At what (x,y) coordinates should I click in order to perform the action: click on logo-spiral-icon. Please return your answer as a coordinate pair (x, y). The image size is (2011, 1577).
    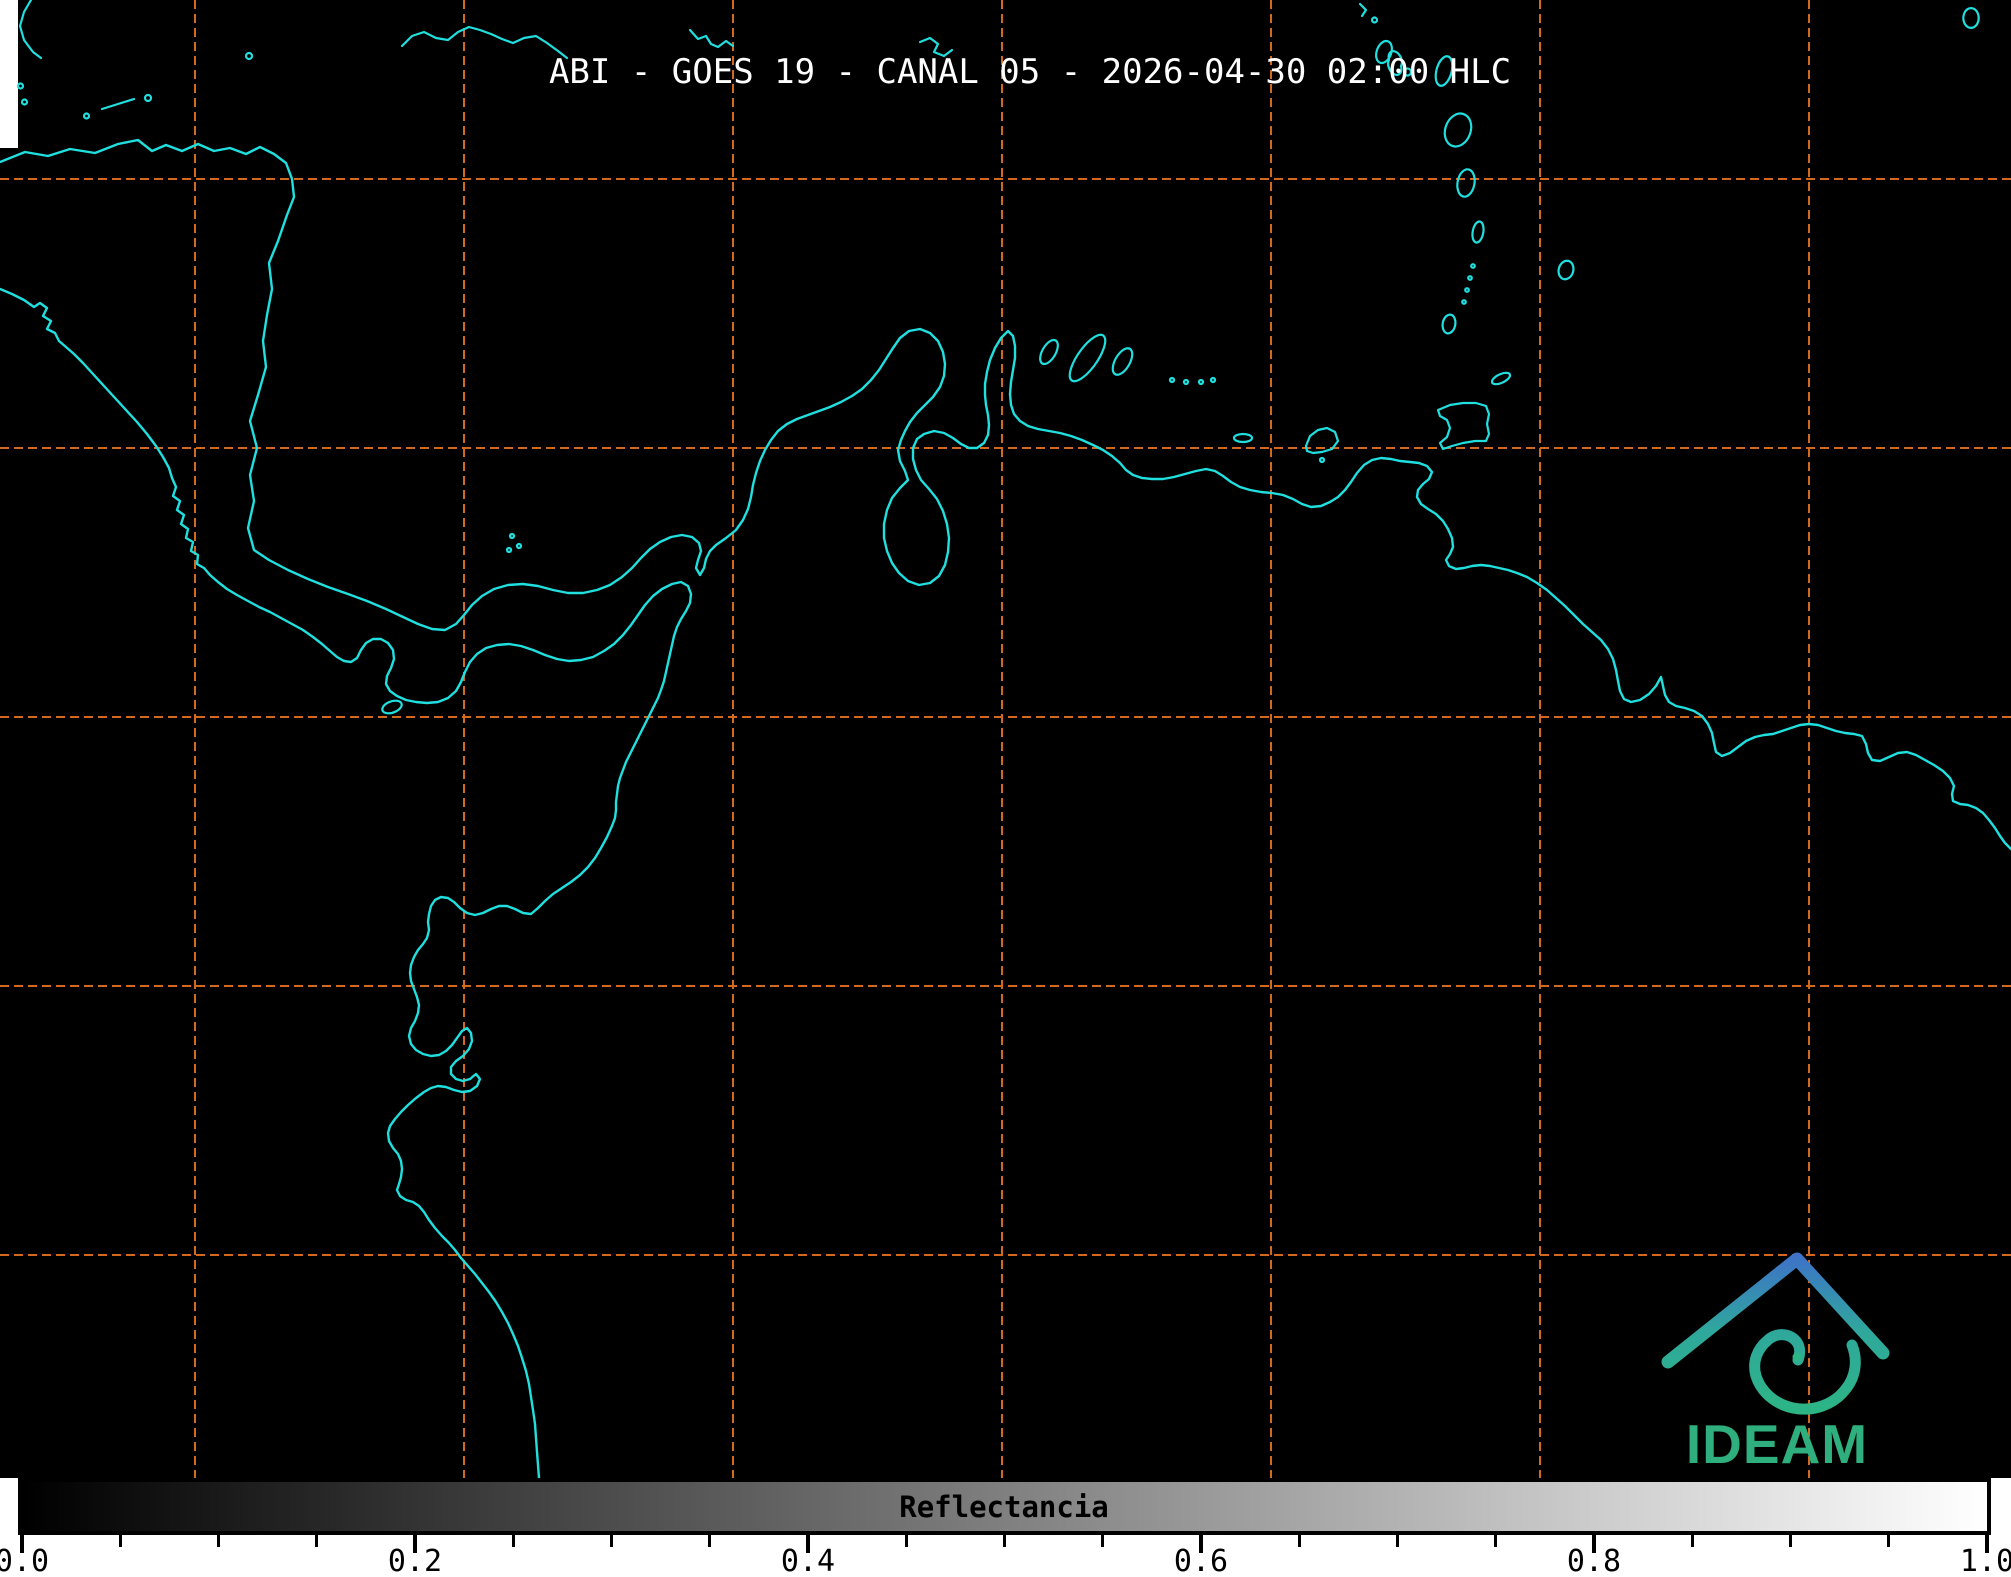
    Looking at the image, I should click on (1805, 1372).